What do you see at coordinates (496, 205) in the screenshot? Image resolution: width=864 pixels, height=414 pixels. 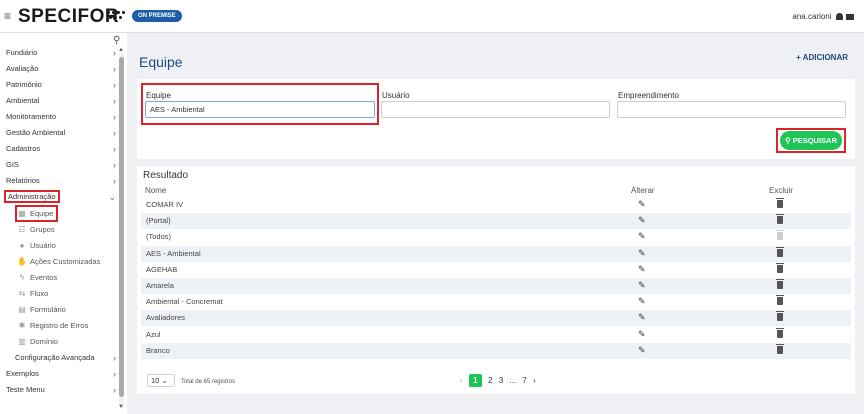 I see `table-row: COMAR IV ✎` at bounding box center [496, 205].